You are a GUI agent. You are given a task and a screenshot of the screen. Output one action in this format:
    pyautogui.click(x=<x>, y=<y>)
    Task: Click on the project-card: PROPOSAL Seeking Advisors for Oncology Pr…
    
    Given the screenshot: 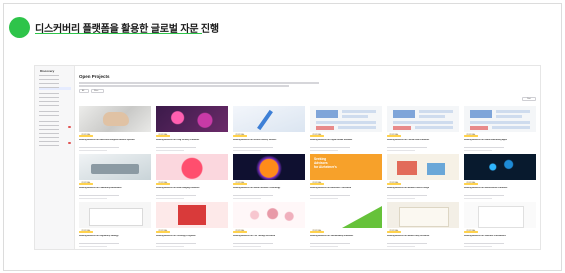 What is the action you would take?
    pyautogui.click(x=192, y=225)
    